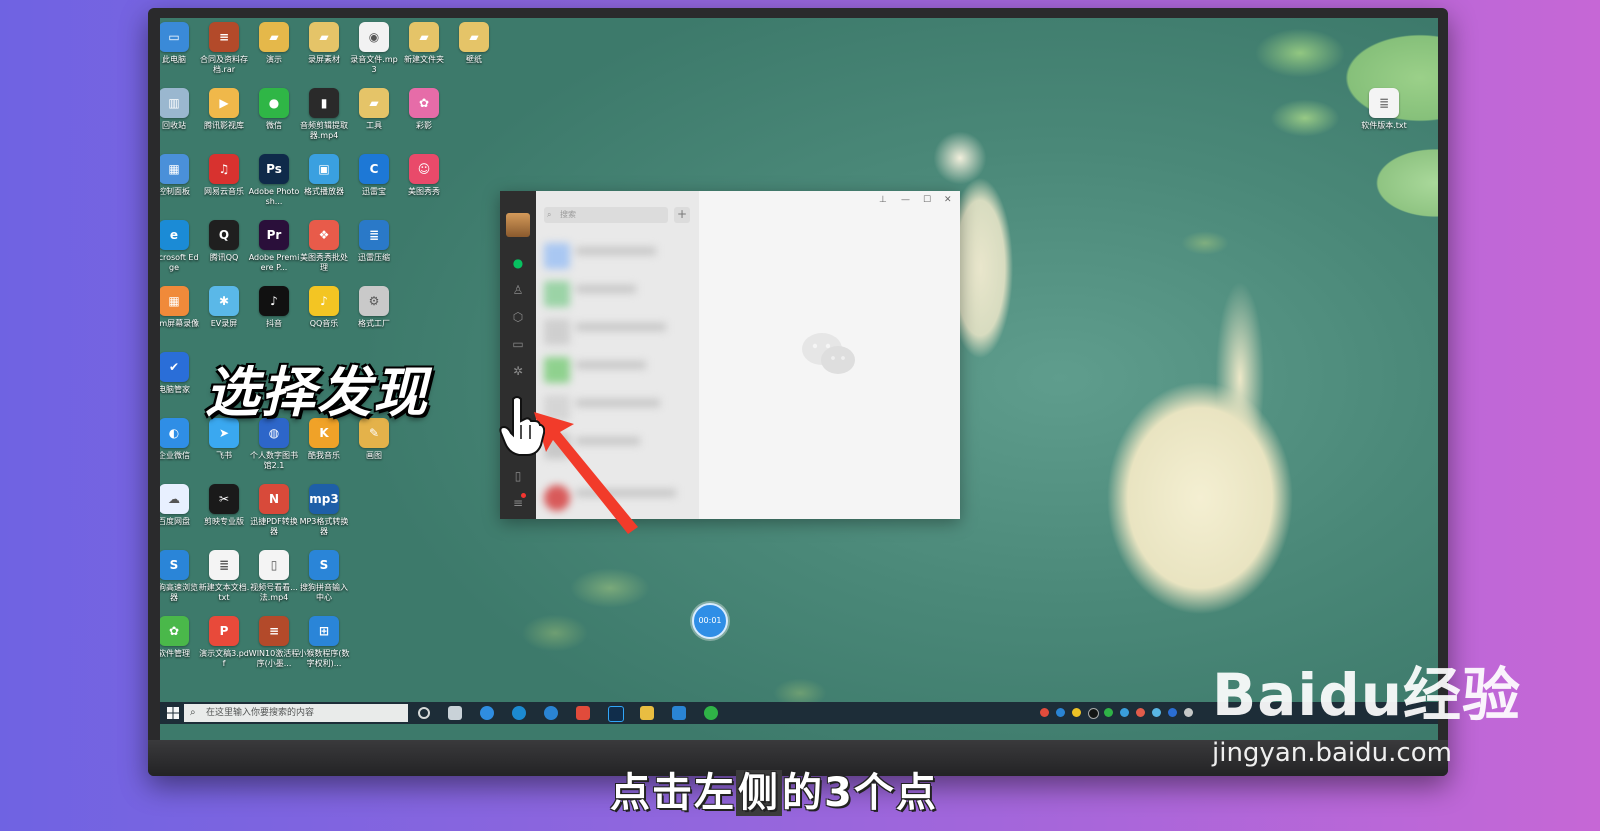  What do you see at coordinates (424, 175) in the screenshot?
I see `desktop-icon: ☺ 美图秀秀` at bounding box center [424, 175].